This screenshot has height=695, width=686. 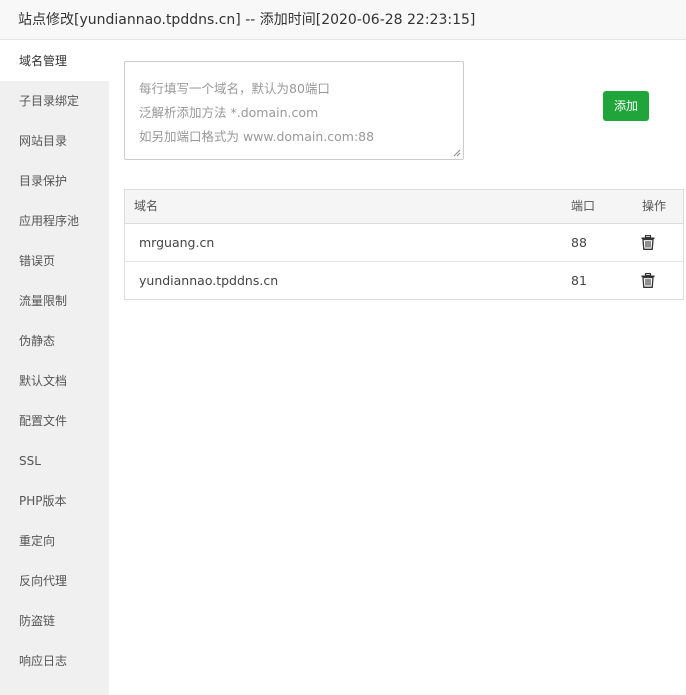 I want to click on resize-grip-icon, so click(x=457, y=153).